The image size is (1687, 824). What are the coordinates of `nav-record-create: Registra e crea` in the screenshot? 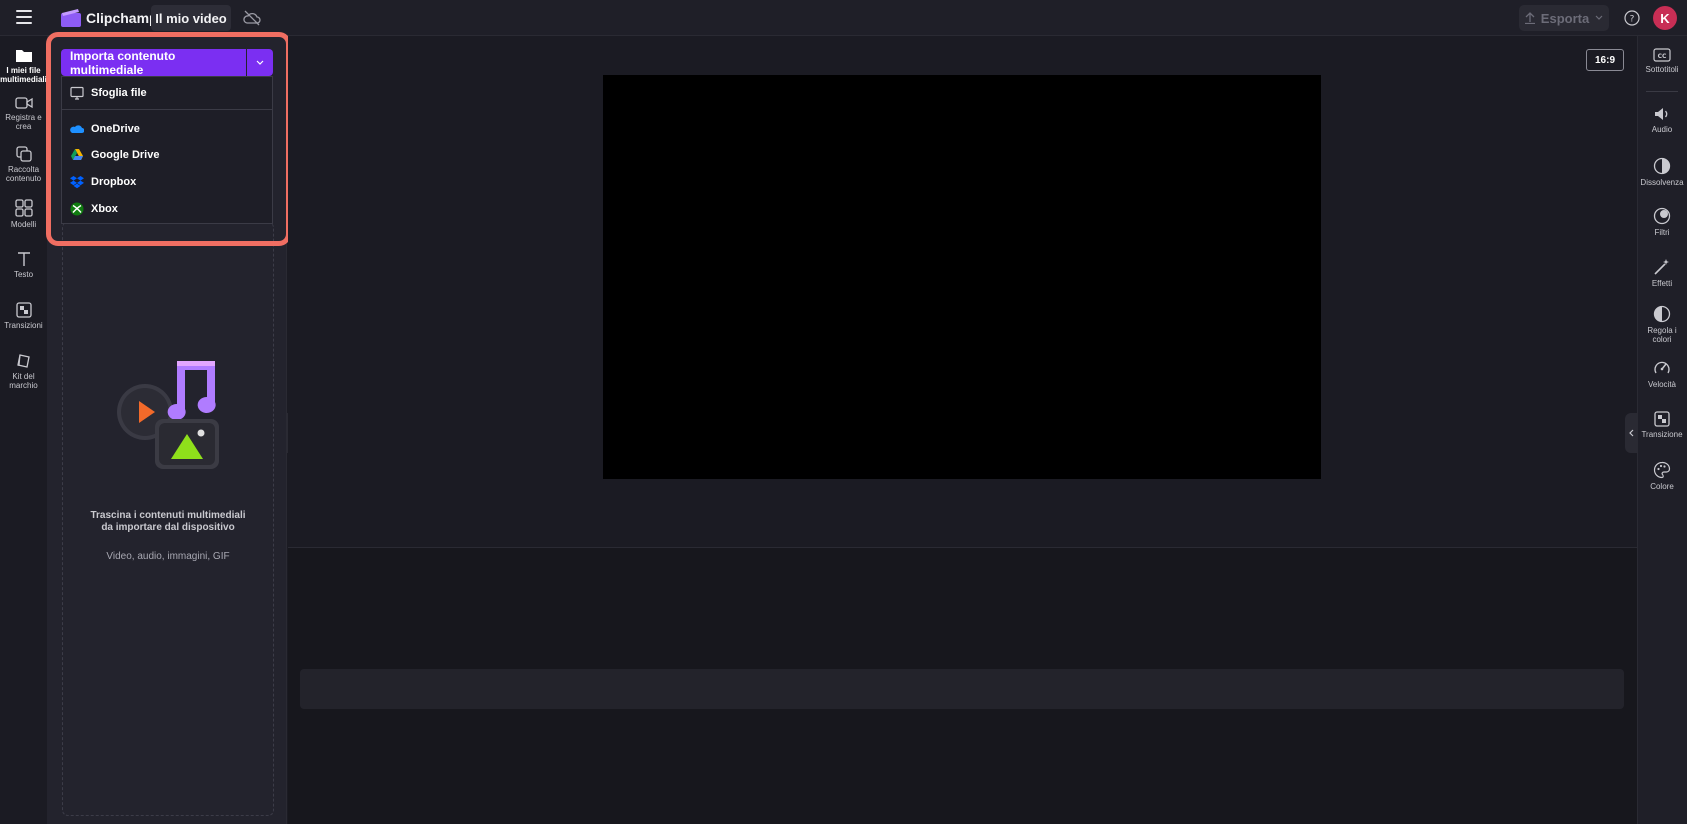 It's located at (23, 113).